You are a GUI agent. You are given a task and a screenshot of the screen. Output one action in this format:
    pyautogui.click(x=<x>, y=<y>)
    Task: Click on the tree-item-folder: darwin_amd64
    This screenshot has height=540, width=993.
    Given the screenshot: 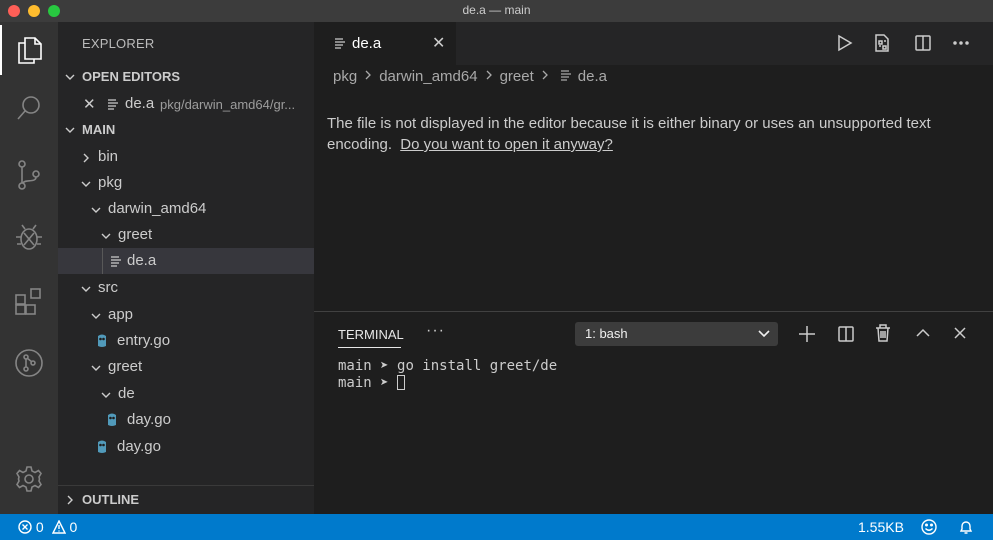 What is the action you would take?
    pyautogui.click(x=186, y=209)
    